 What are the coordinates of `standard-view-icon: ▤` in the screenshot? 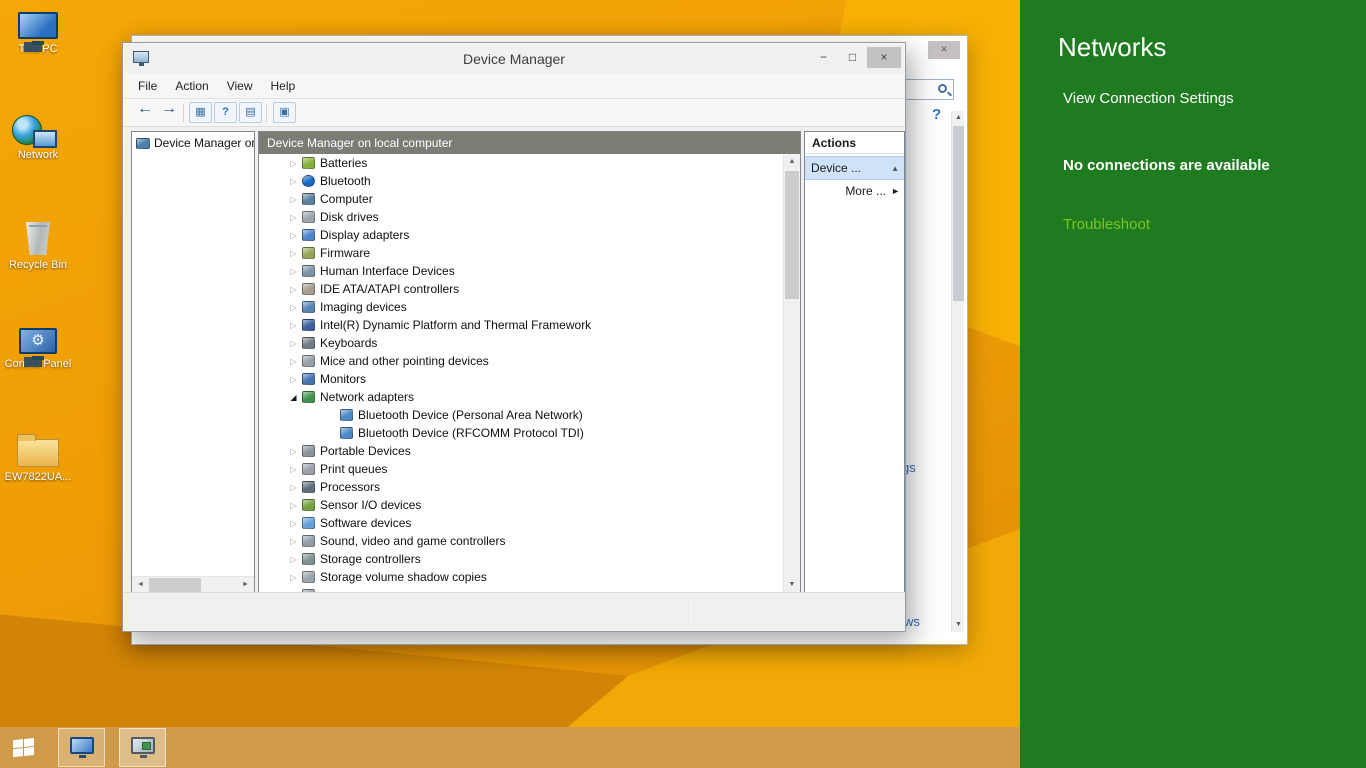 It's located at (250, 112).